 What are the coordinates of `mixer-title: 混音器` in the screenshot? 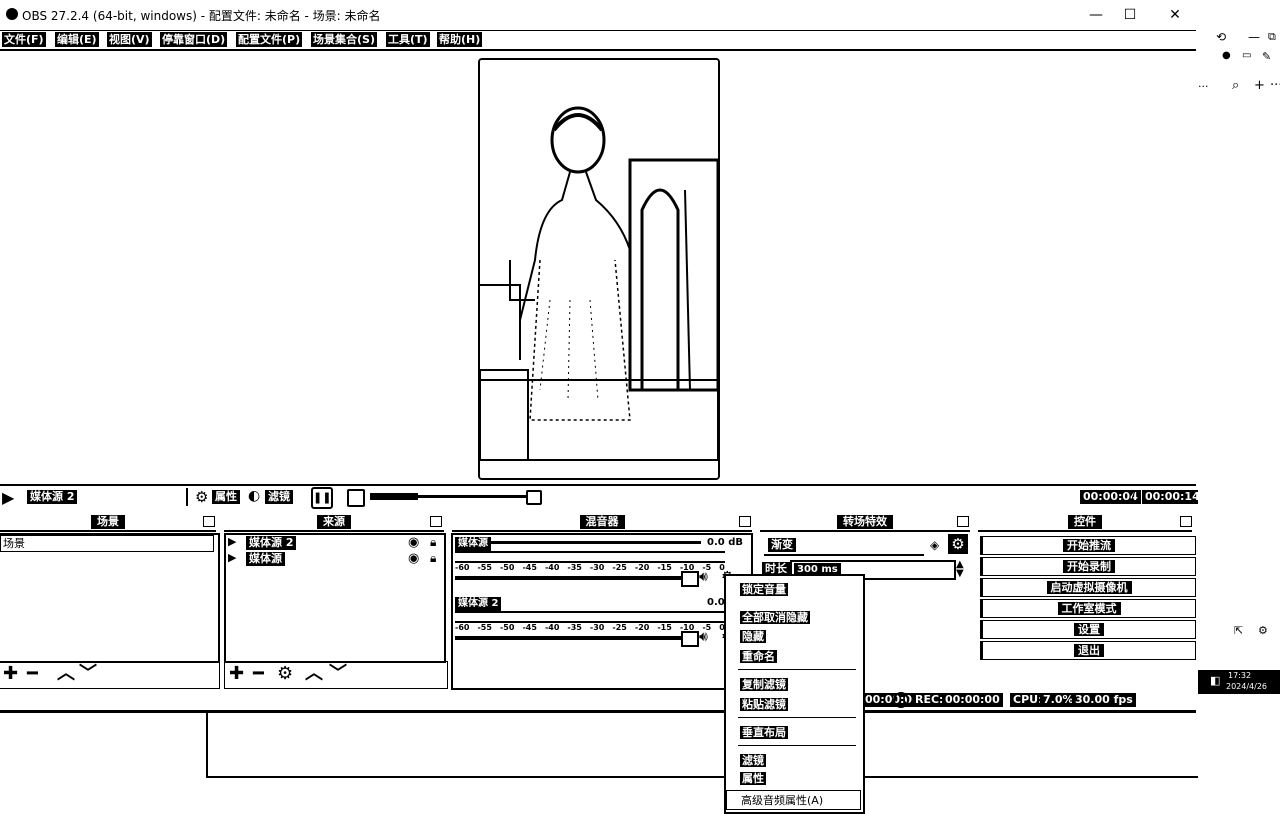 It's located at (602, 522).